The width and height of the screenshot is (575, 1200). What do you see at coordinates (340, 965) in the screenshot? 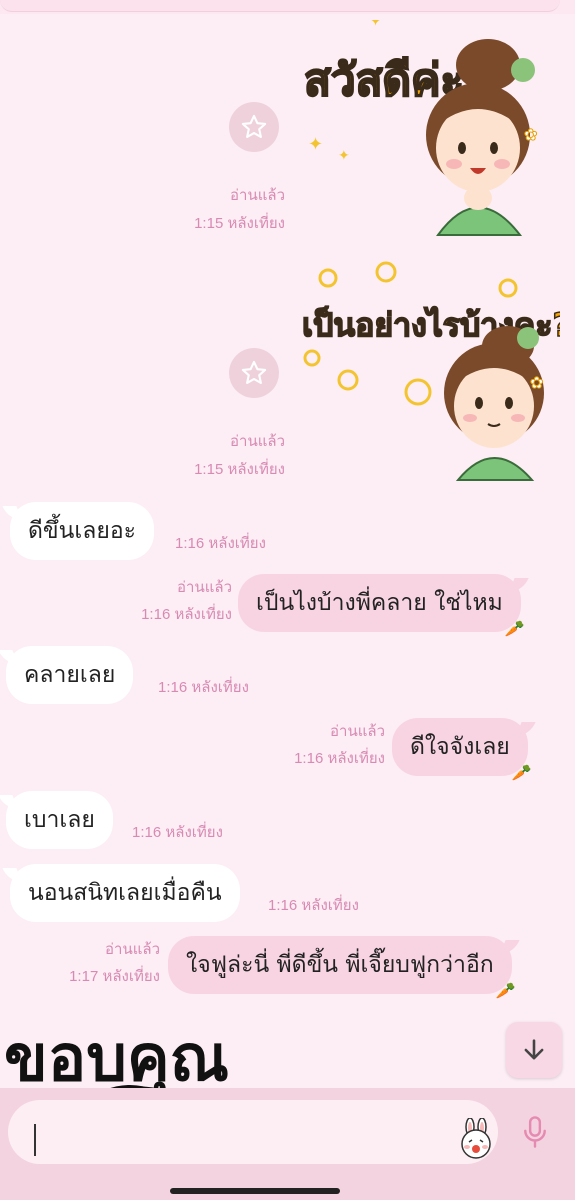
I see `message-text: ใจฟูล่ะนี่ พี่ดีขึ้น พี่เจี๊ยบฟูกว่าอีก` at bounding box center [340, 965].